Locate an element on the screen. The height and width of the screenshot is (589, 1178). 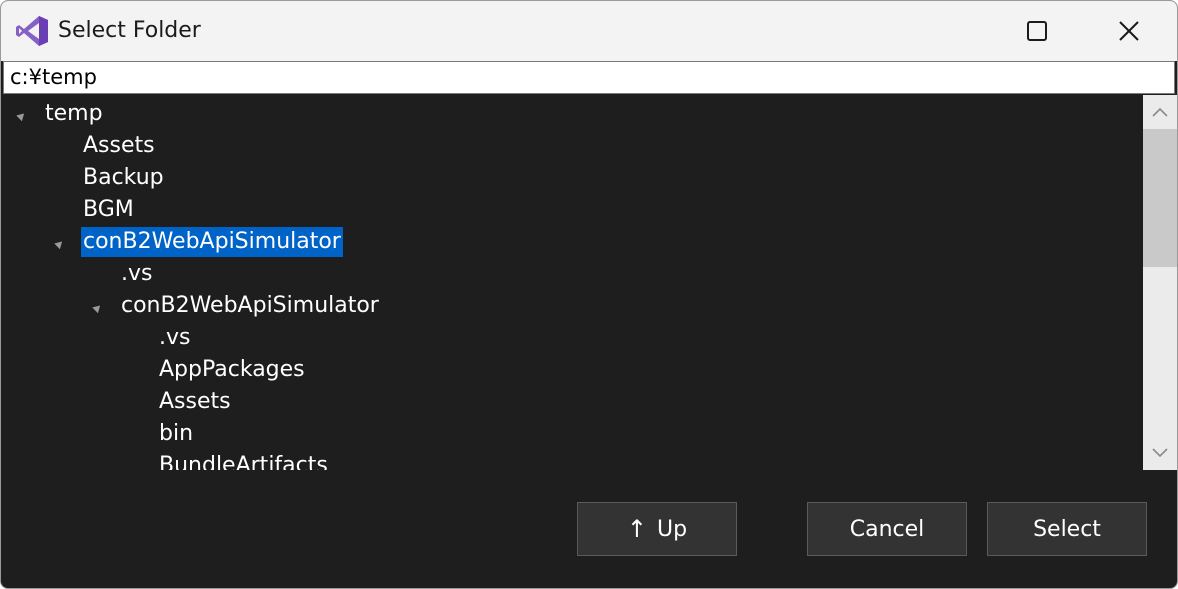
tree-item: BGM is located at coordinates (573, 210).